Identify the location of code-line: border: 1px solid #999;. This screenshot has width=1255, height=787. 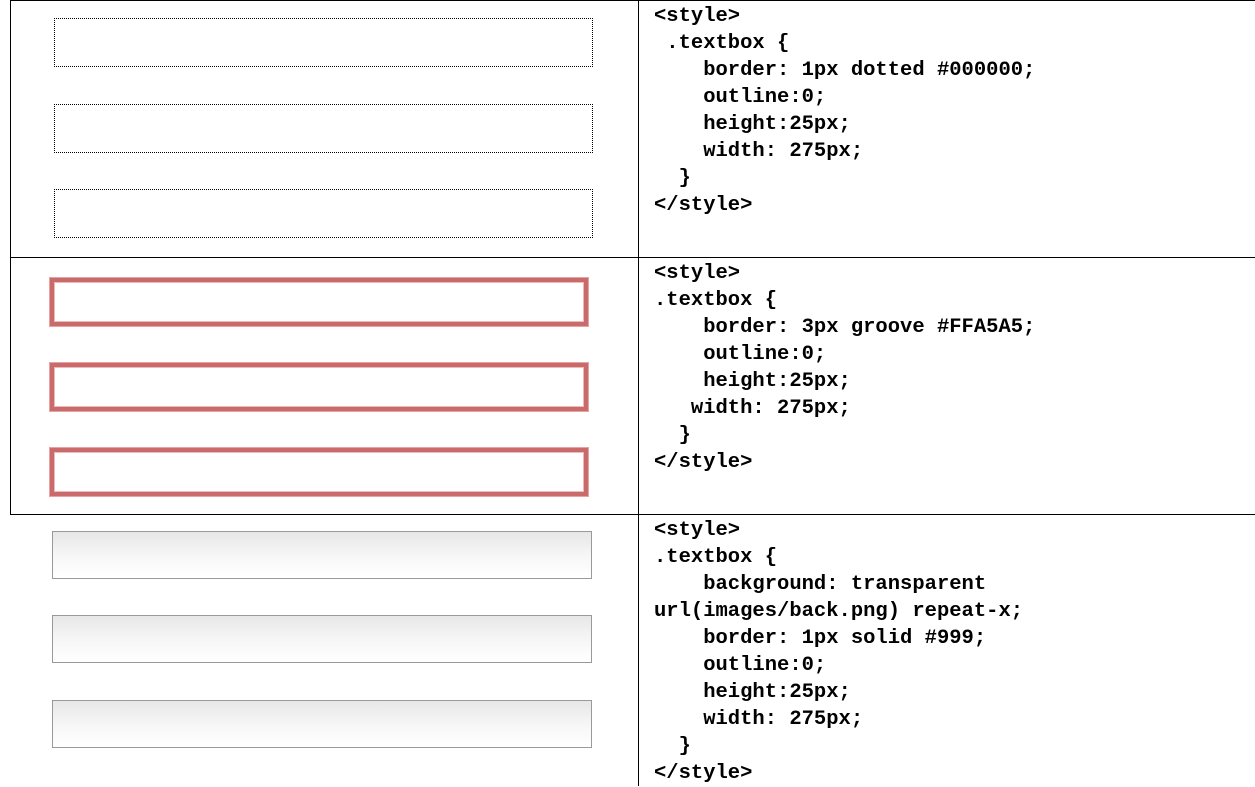
(820, 638).